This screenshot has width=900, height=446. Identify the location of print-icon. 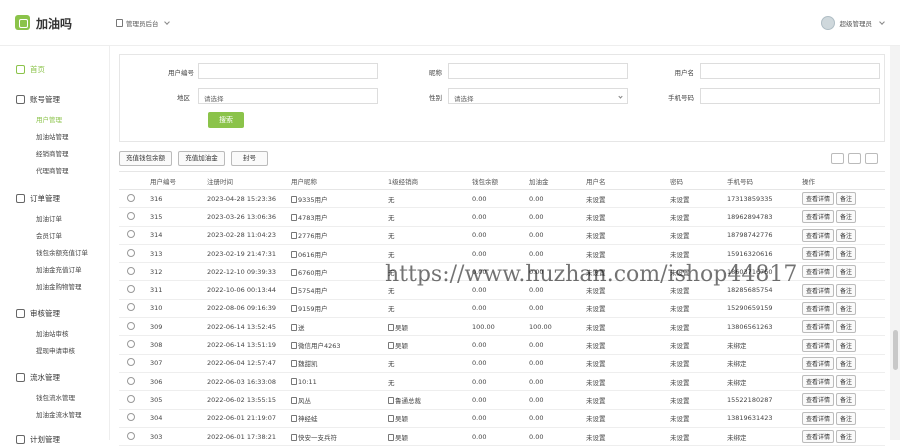
(871, 158).